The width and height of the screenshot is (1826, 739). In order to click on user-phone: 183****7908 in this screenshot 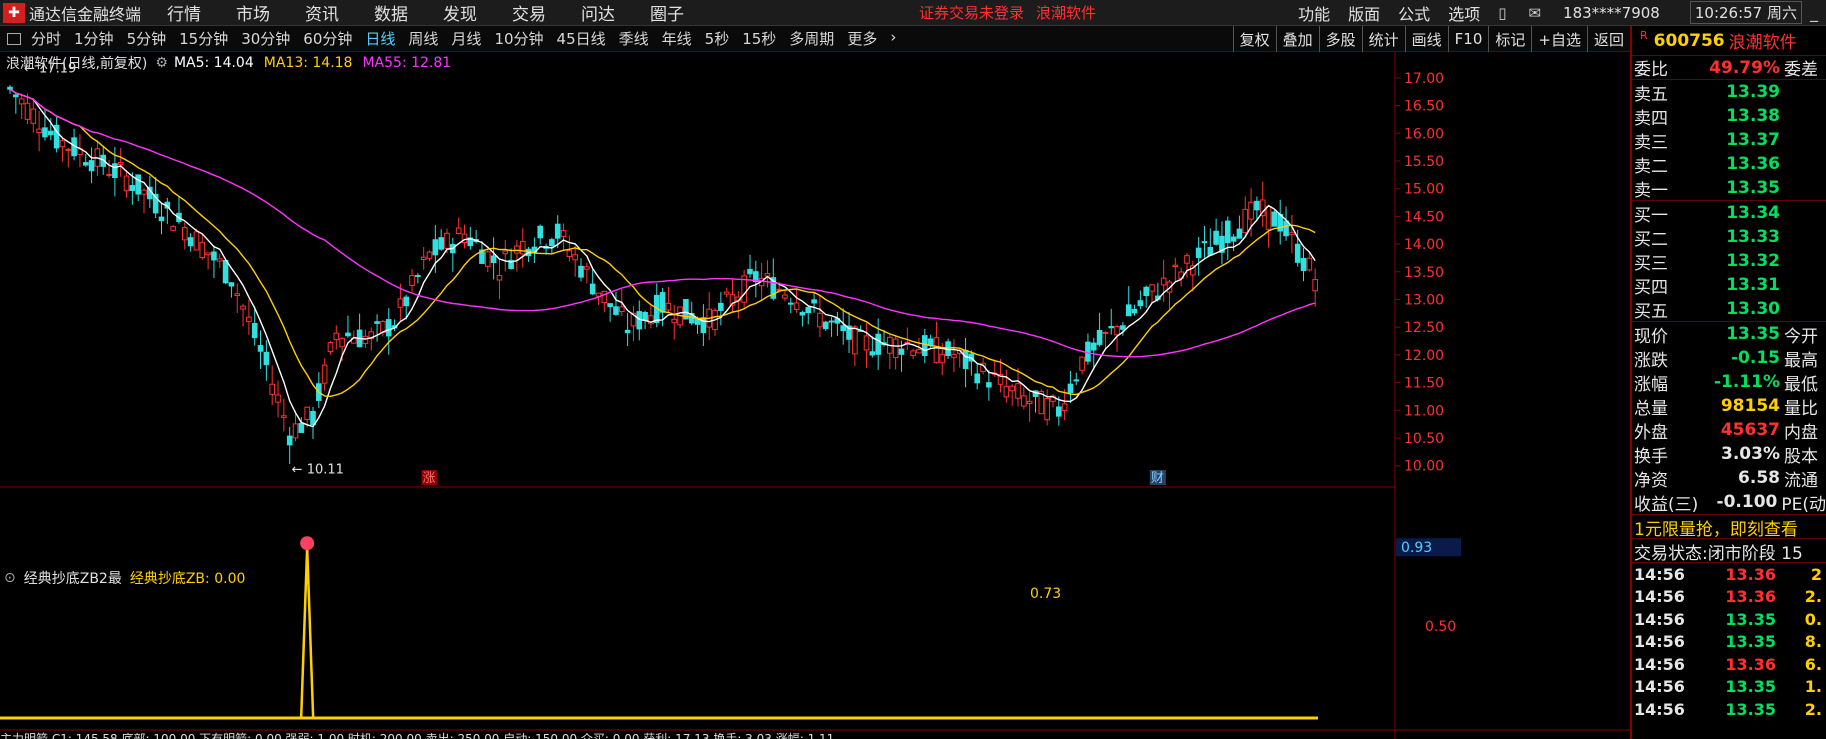, I will do `click(1611, 13)`.